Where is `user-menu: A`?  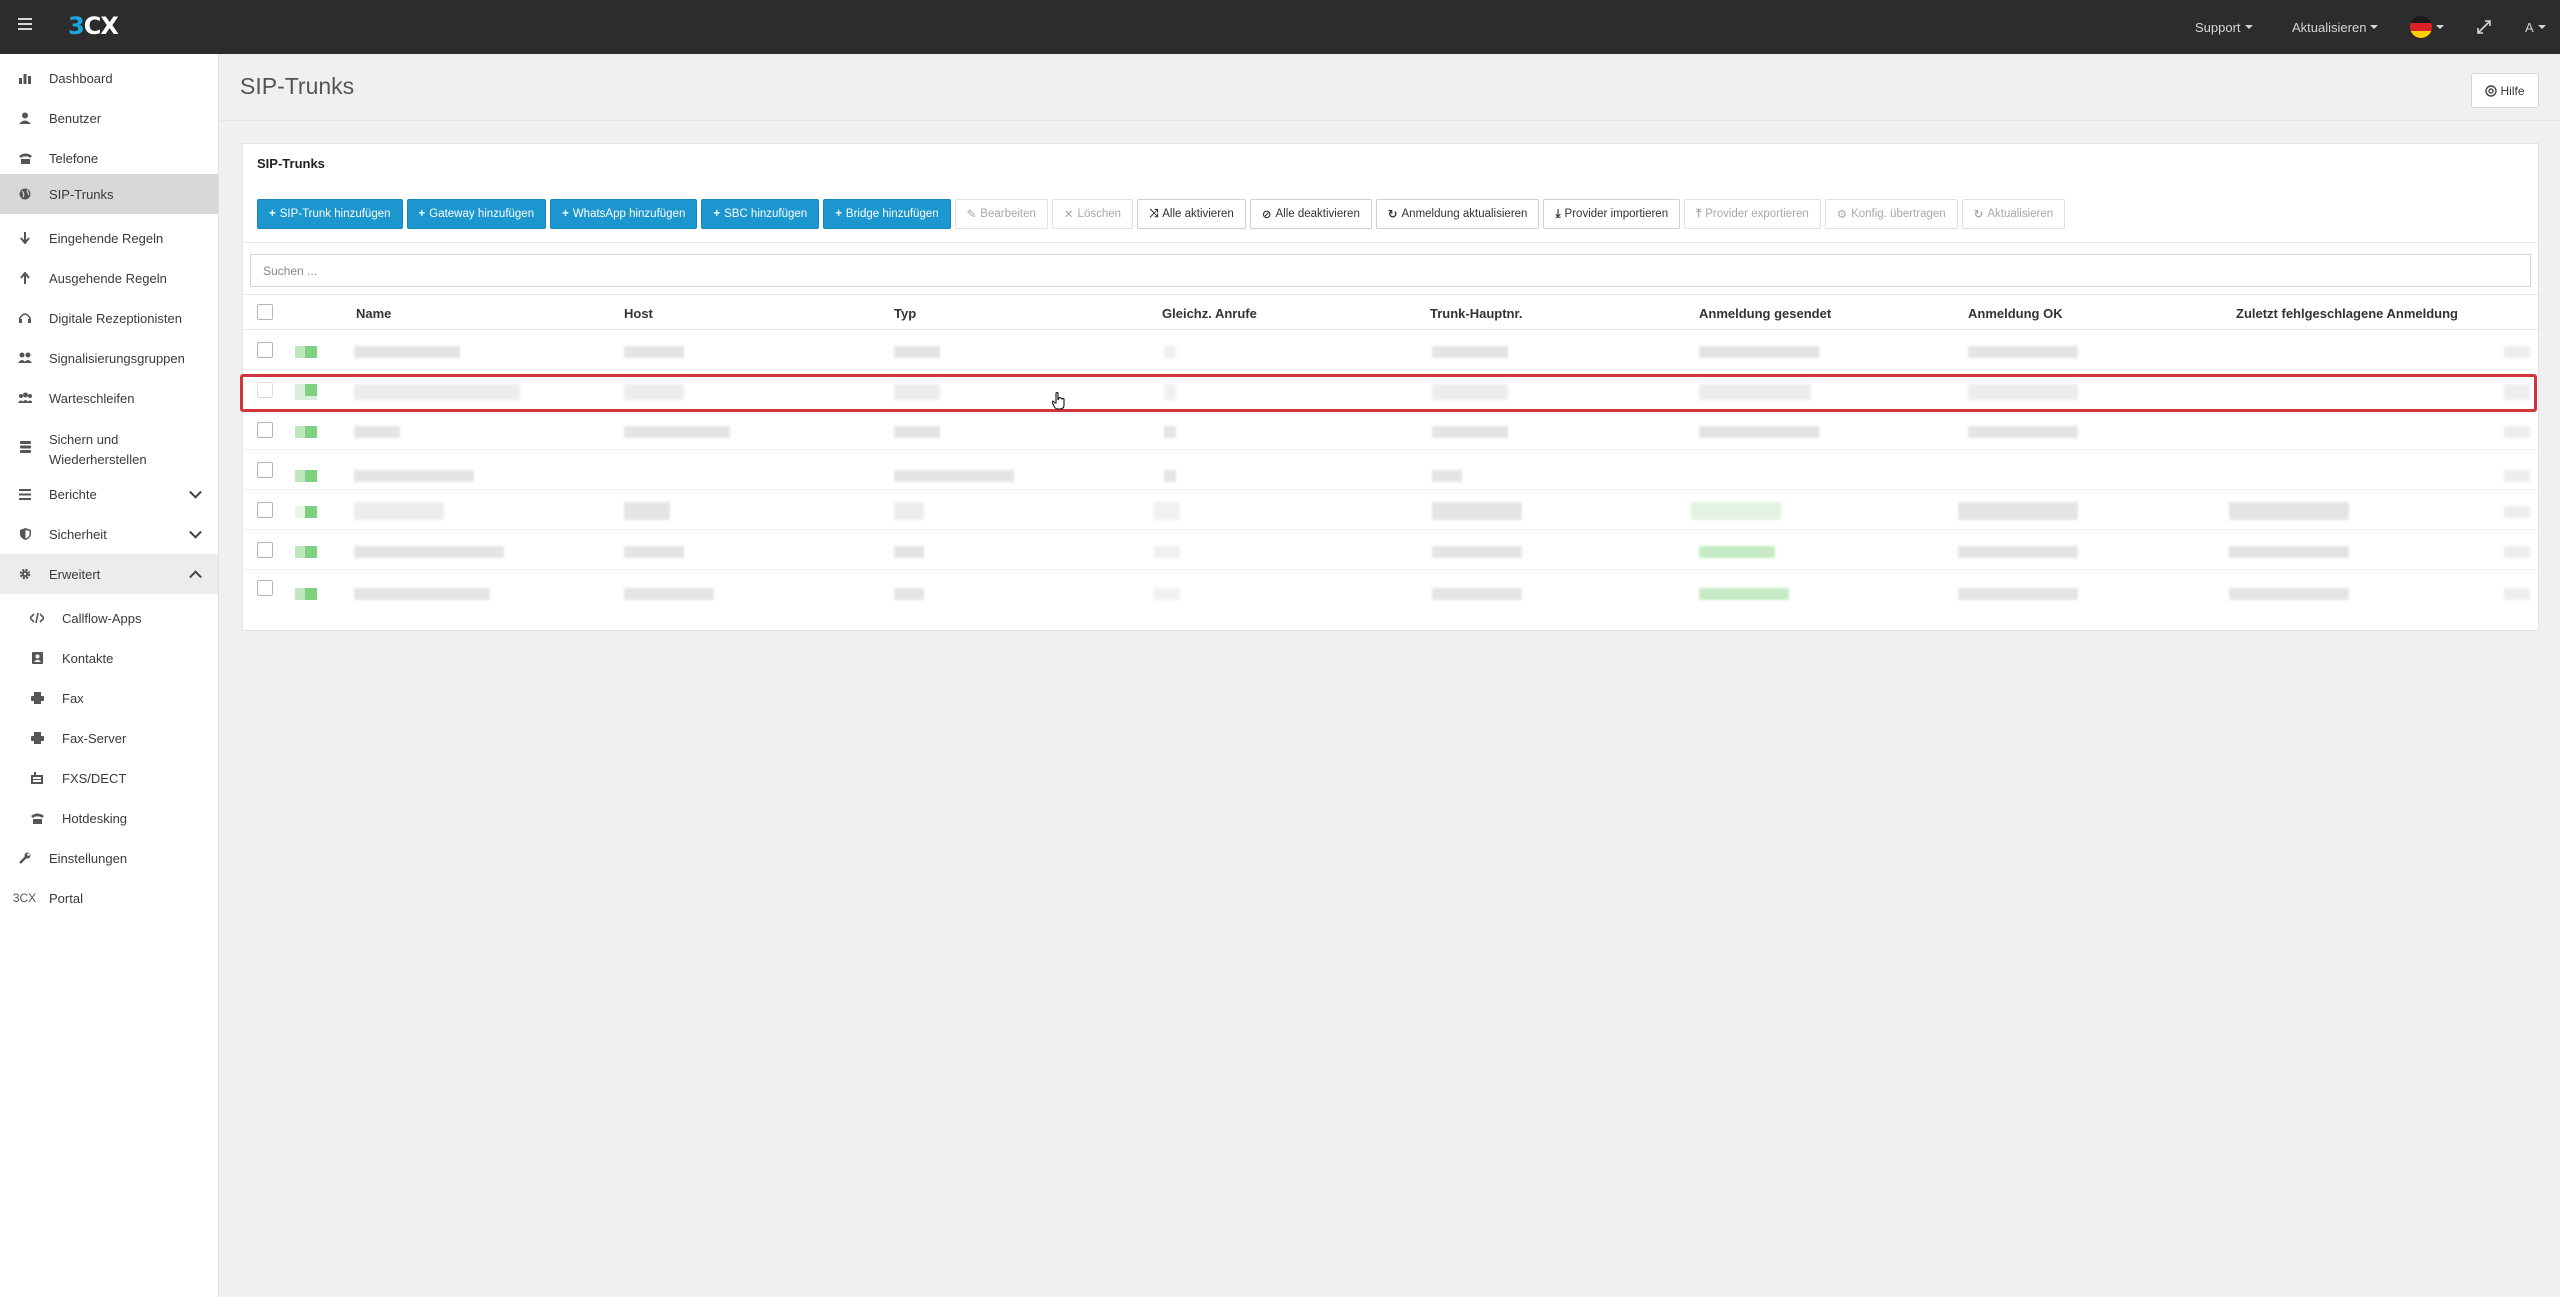 user-menu: A is located at coordinates (2535, 27).